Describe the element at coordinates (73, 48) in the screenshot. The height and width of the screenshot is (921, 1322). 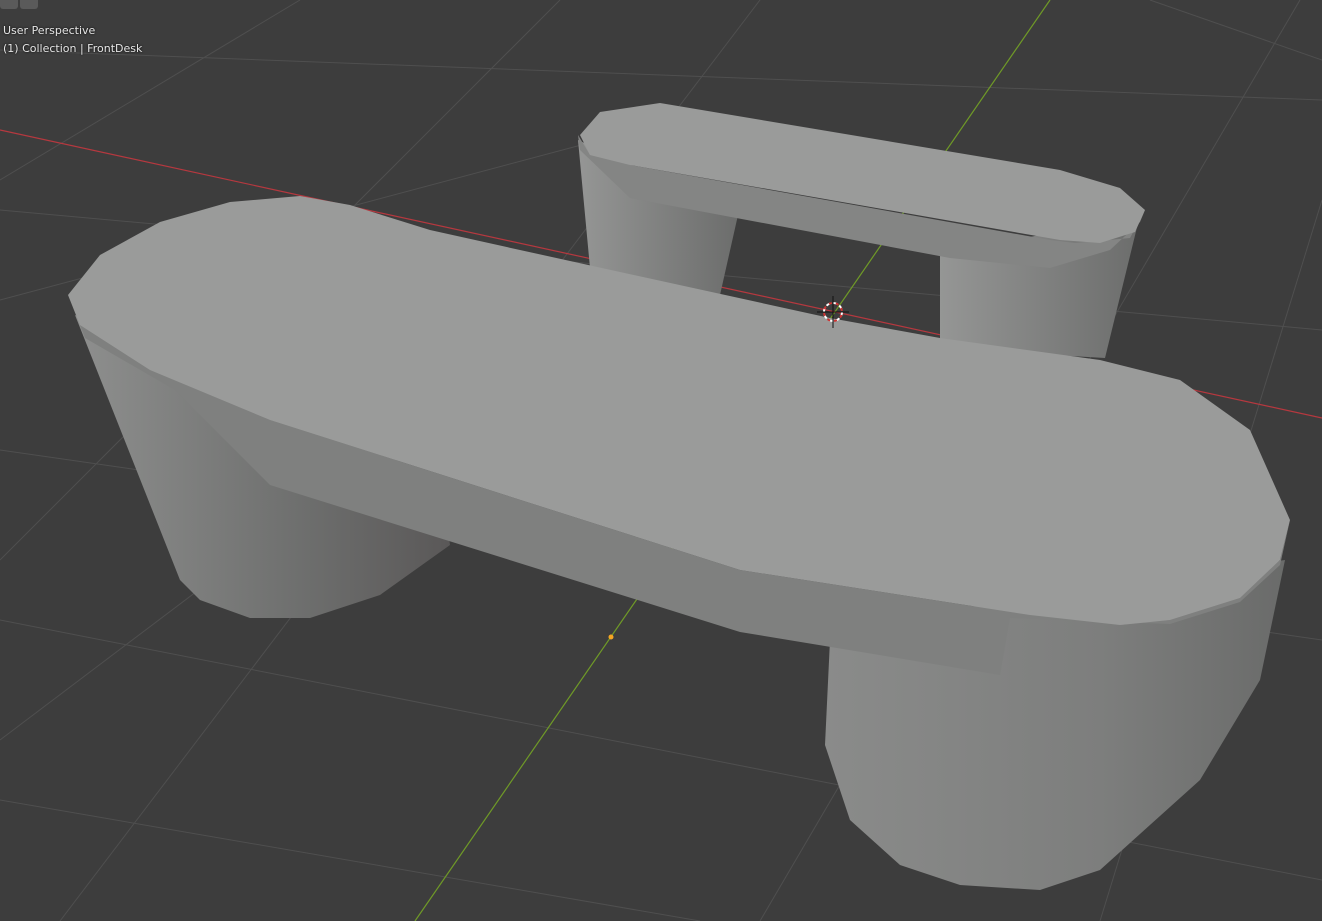
I see `collection-label: (1) Collection | FrontDesk` at that location.